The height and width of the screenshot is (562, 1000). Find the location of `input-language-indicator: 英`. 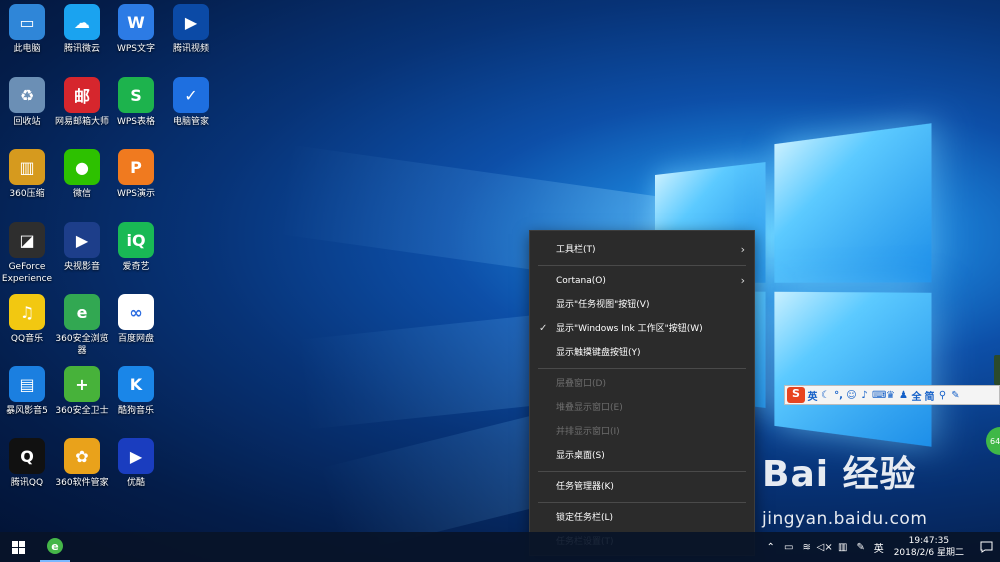

input-language-indicator: 英 is located at coordinates (879, 547).